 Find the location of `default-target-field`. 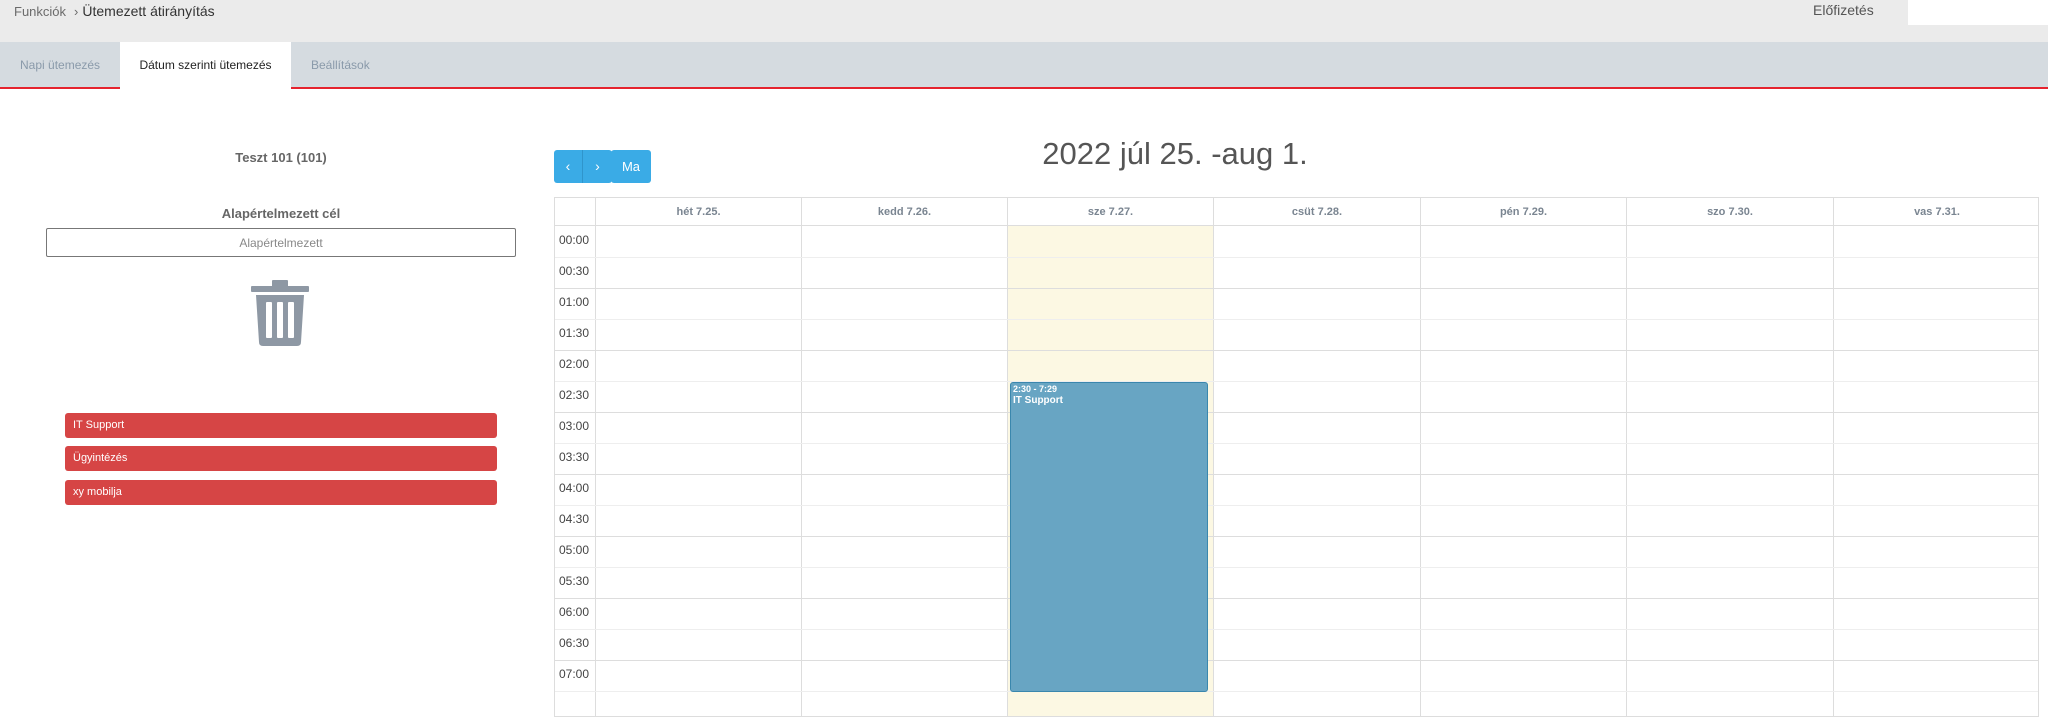

default-target-field is located at coordinates (281, 242).